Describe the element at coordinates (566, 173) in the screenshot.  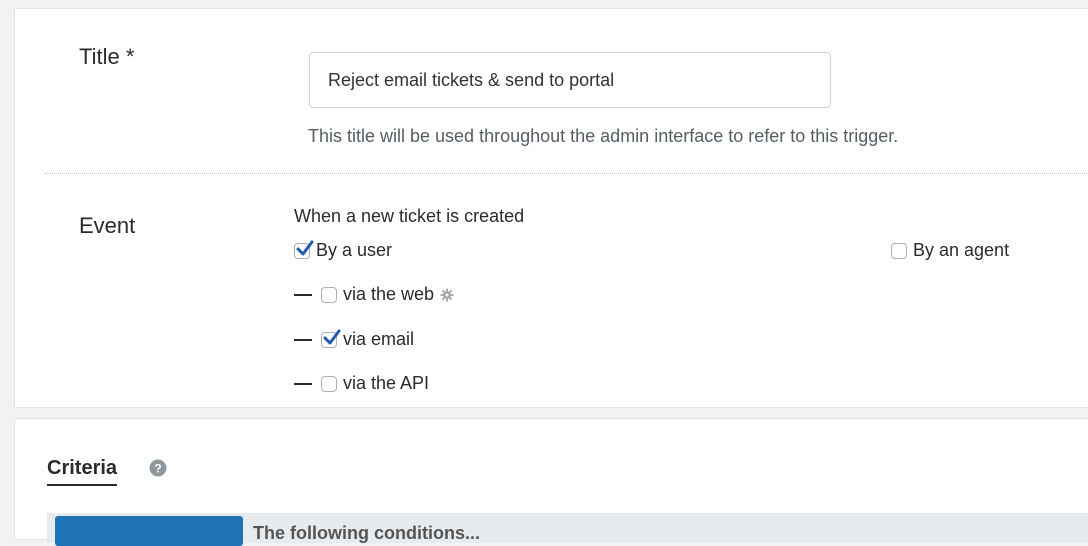
I see `section-divider` at that location.